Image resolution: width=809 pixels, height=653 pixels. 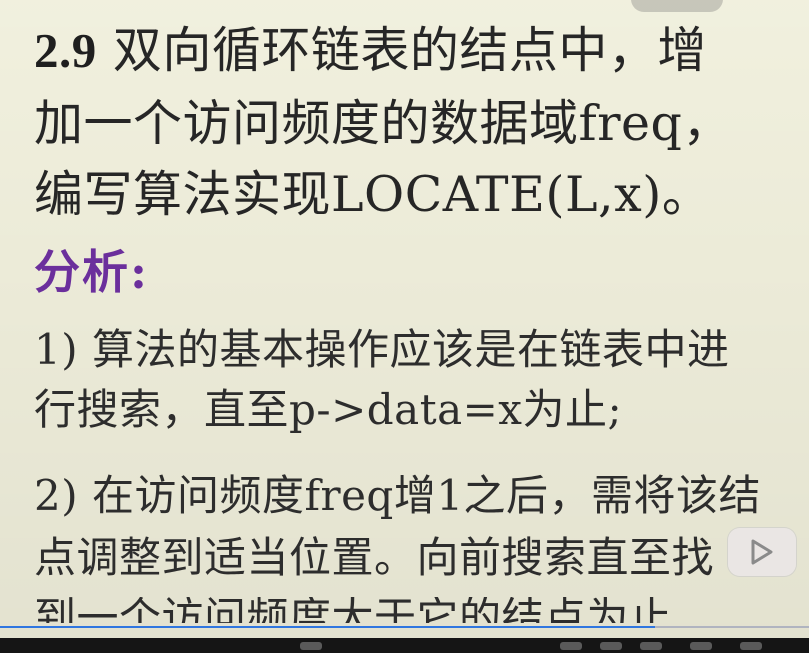 What do you see at coordinates (401, 50) in the screenshot?
I see `problem-line-1-text: 双向循环链表的结点中，增` at bounding box center [401, 50].